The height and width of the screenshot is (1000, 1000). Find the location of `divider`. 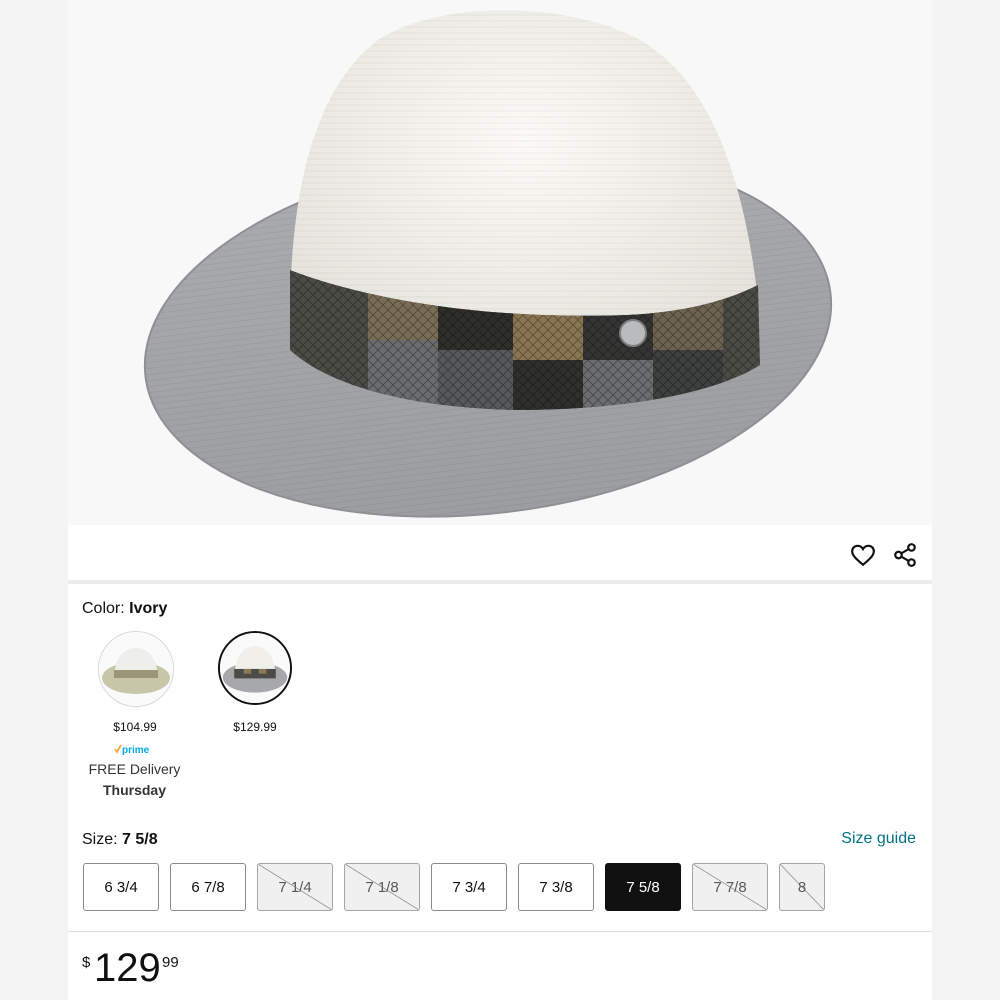

divider is located at coordinates (500, 931).